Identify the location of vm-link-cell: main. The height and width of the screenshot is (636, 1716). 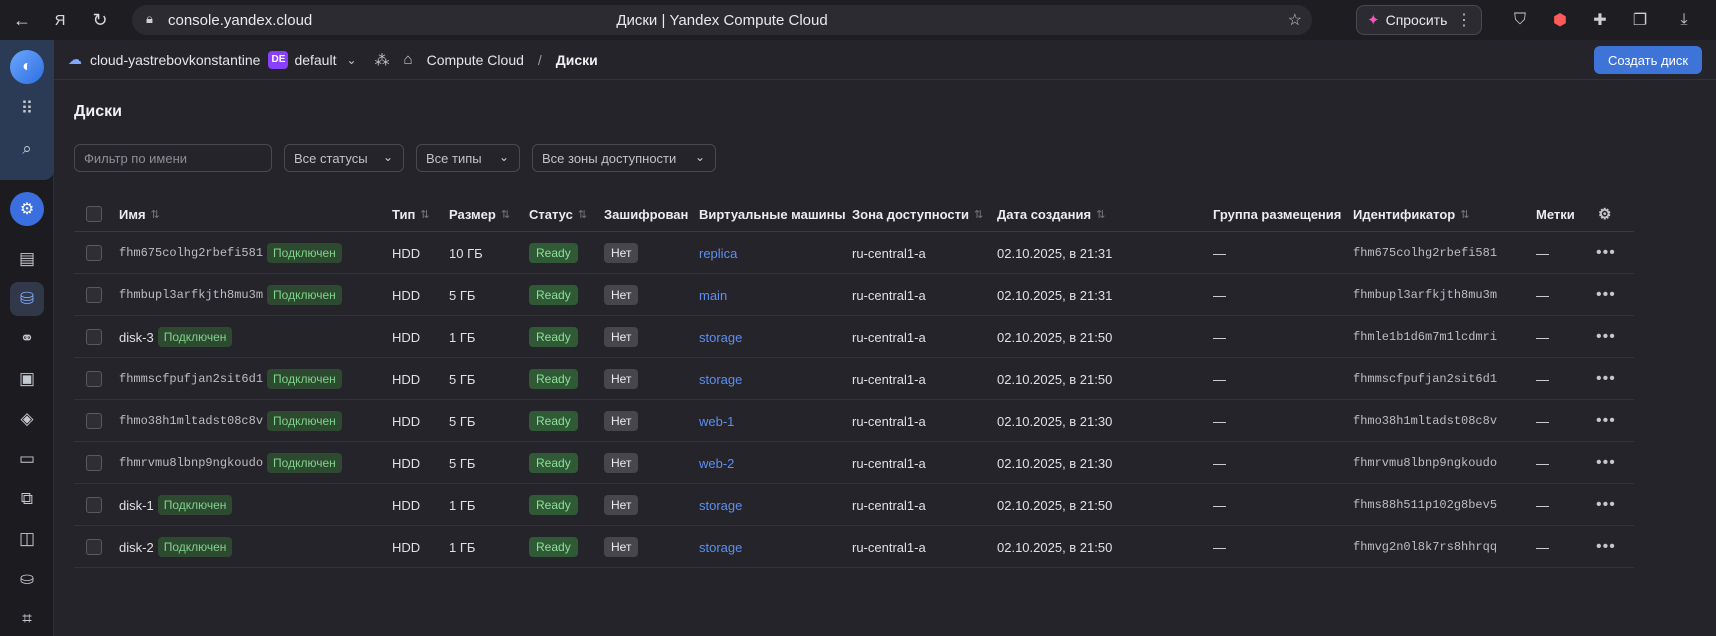
(713, 295).